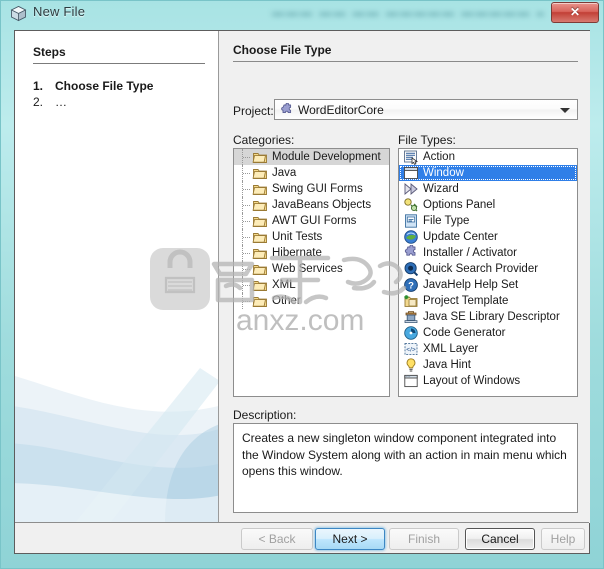 The width and height of the screenshot is (604, 569). What do you see at coordinates (451, 349) in the screenshot?
I see `file-type-label: XML Layer` at bounding box center [451, 349].